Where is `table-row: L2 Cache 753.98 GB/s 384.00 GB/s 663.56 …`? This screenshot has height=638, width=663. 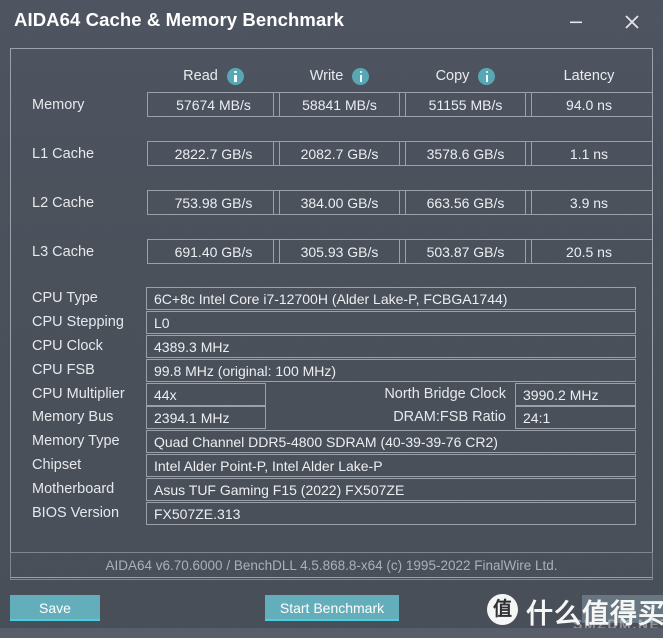
table-row: L2 Cache 753.98 GB/s 384.00 GB/s 663.56 … is located at coordinates (332, 211).